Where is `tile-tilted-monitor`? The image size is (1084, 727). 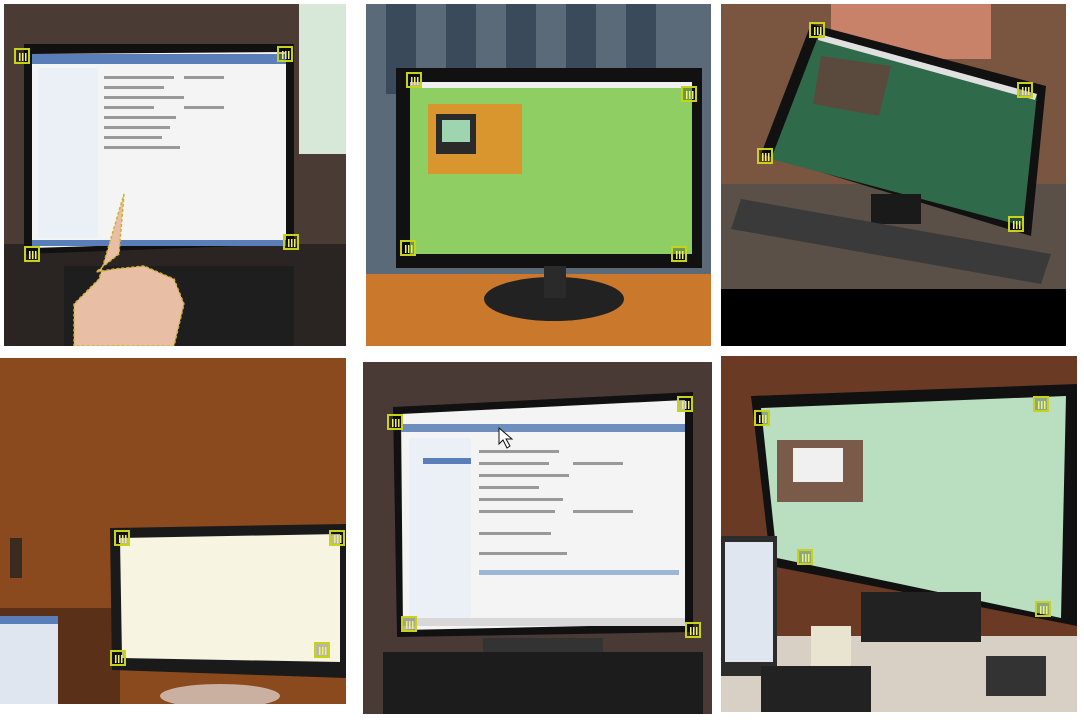
tile-tilted-monitor is located at coordinates (893, 175).